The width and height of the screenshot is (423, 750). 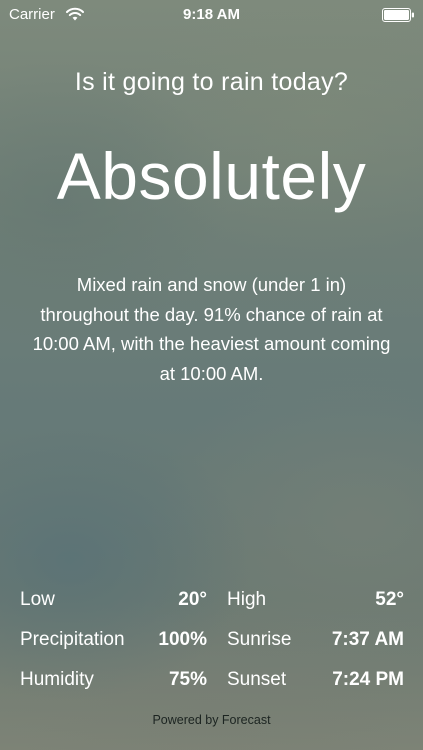 I want to click on stats-row-humidity-sunset: Humidity 75% Sunset 7:24 PM, so click(x=212, y=684).